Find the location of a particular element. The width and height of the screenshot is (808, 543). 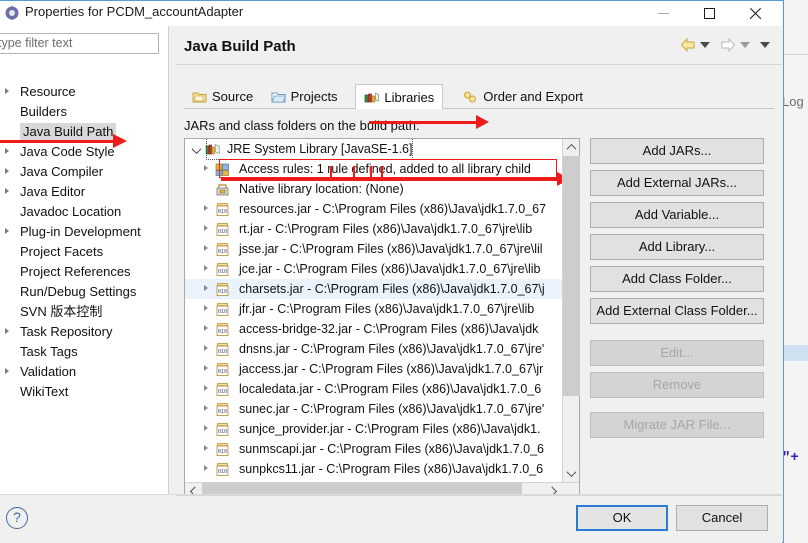

sidebar-item-javadoc-location: Javadoc Location is located at coordinates (84, 212).